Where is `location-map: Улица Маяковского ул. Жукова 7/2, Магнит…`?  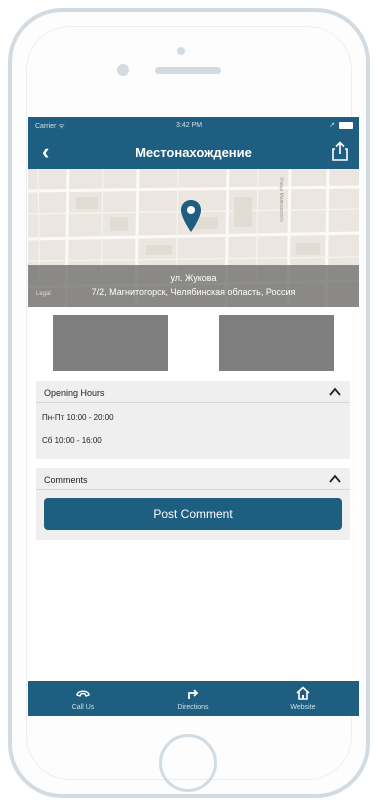
location-map: Улица Маяковского ул. Жукова 7/2, Магнит… is located at coordinates (193, 238).